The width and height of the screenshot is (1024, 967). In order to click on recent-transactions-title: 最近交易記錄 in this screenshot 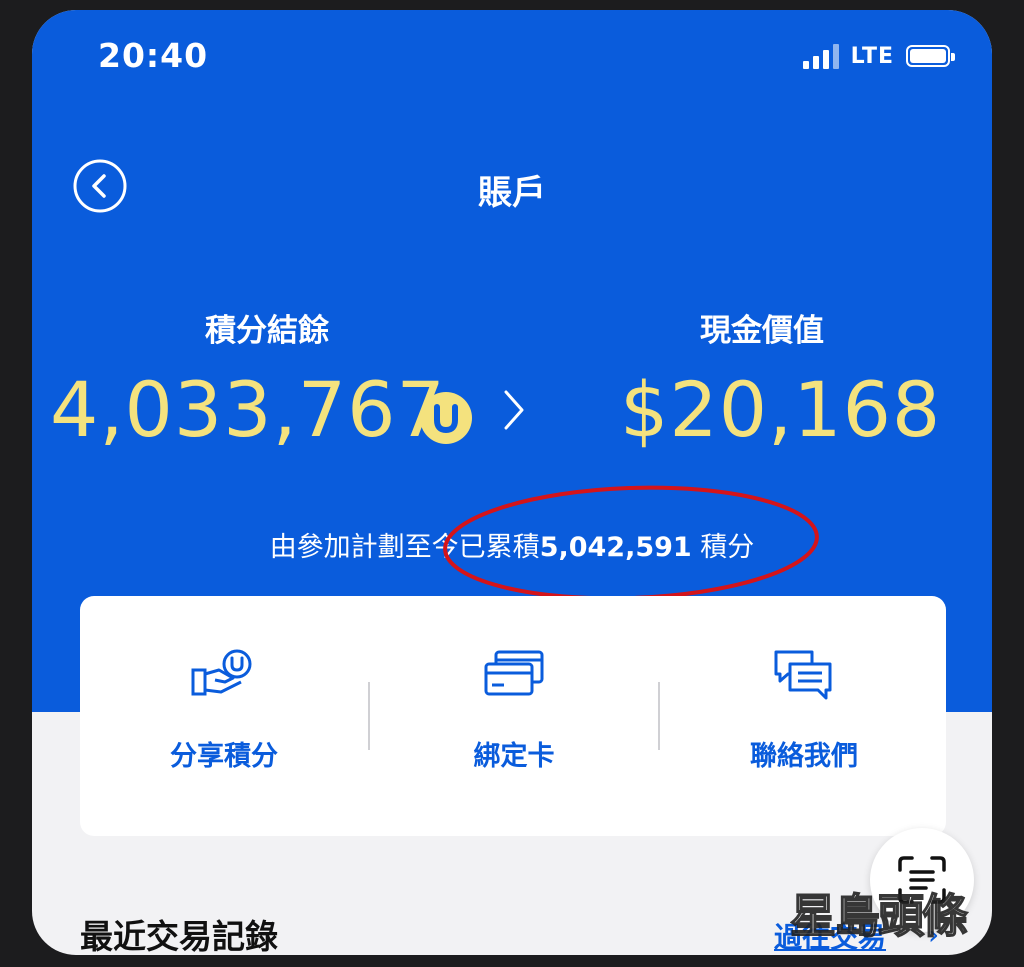, I will do `click(179, 936)`.